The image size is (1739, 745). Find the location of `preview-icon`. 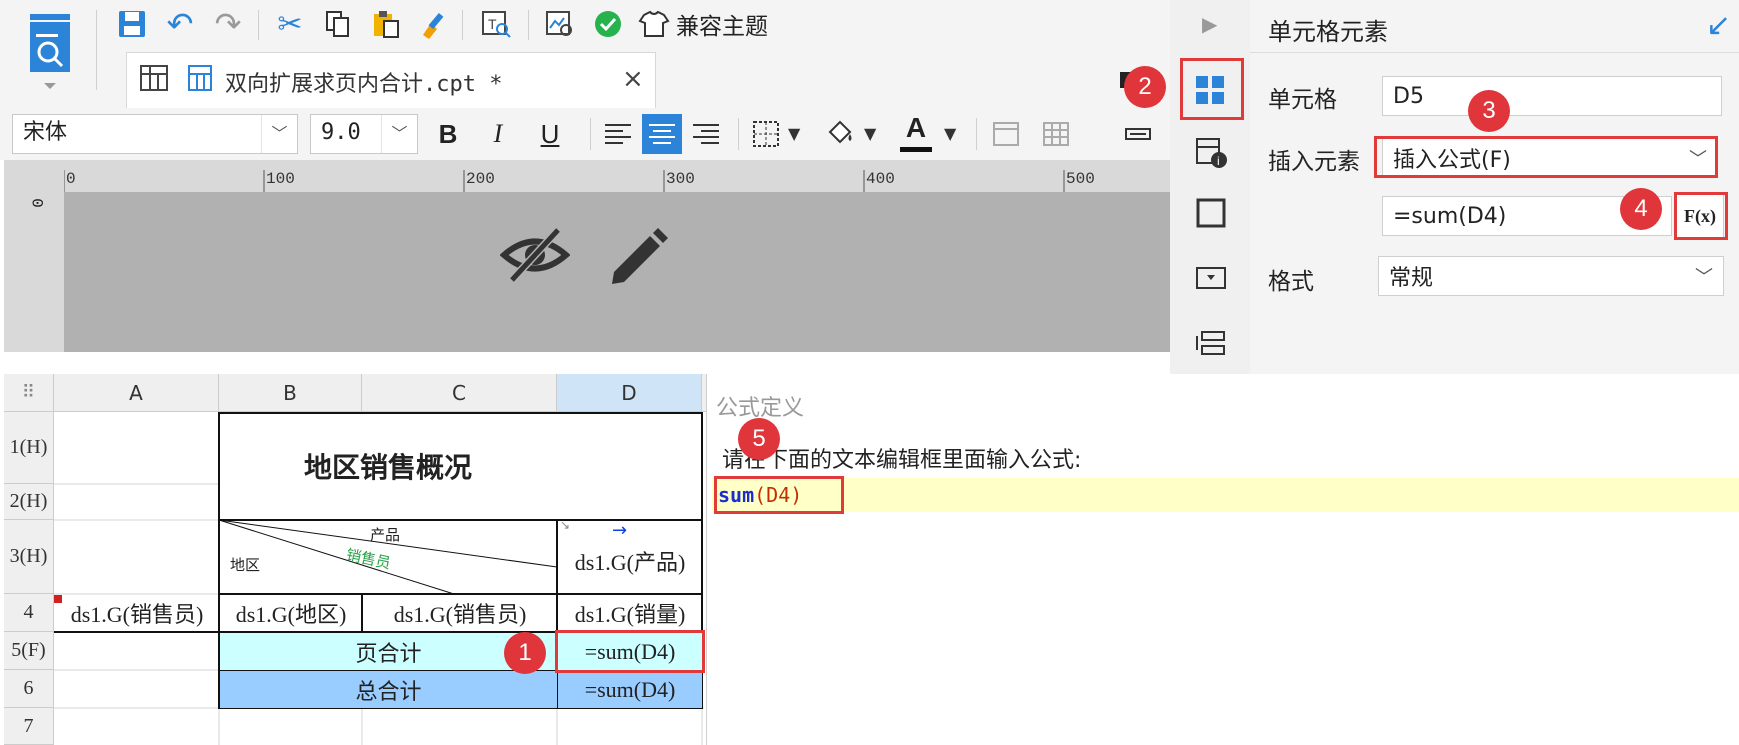

preview-icon is located at coordinates (50, 51).